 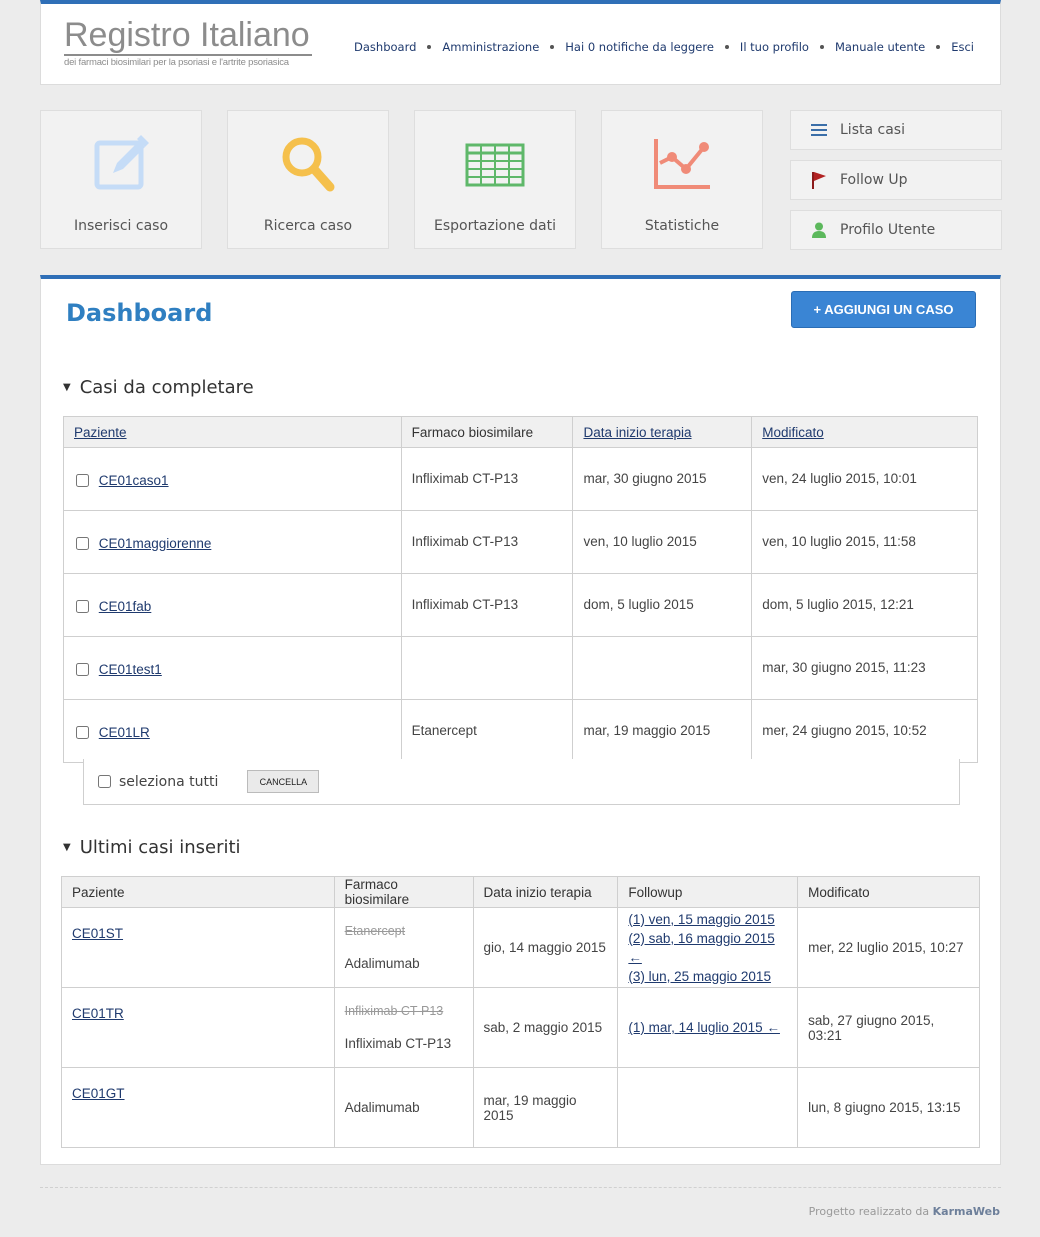 I want to click on drug-cell: Infliximab CT-P13 Infliximab CT-P13, so click(x=403, y=1027).